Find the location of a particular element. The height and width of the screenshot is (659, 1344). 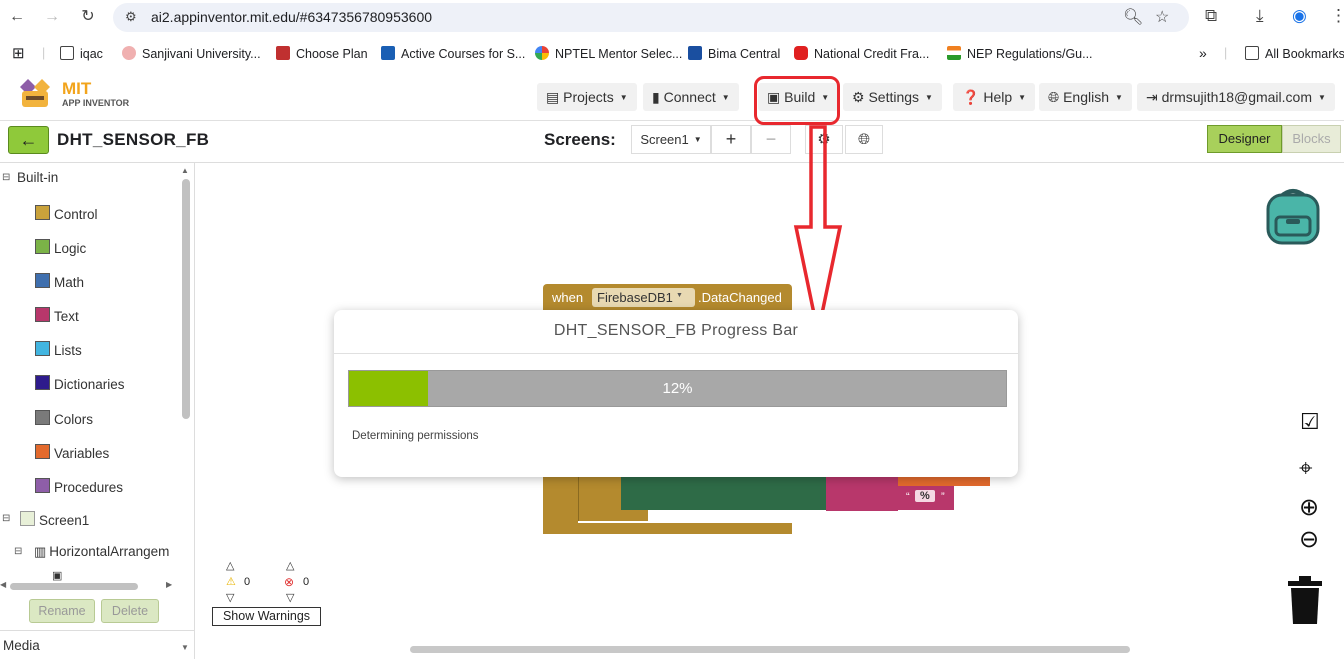

more-menu-icon: ⋮ is located at coordinates (1337, 16).